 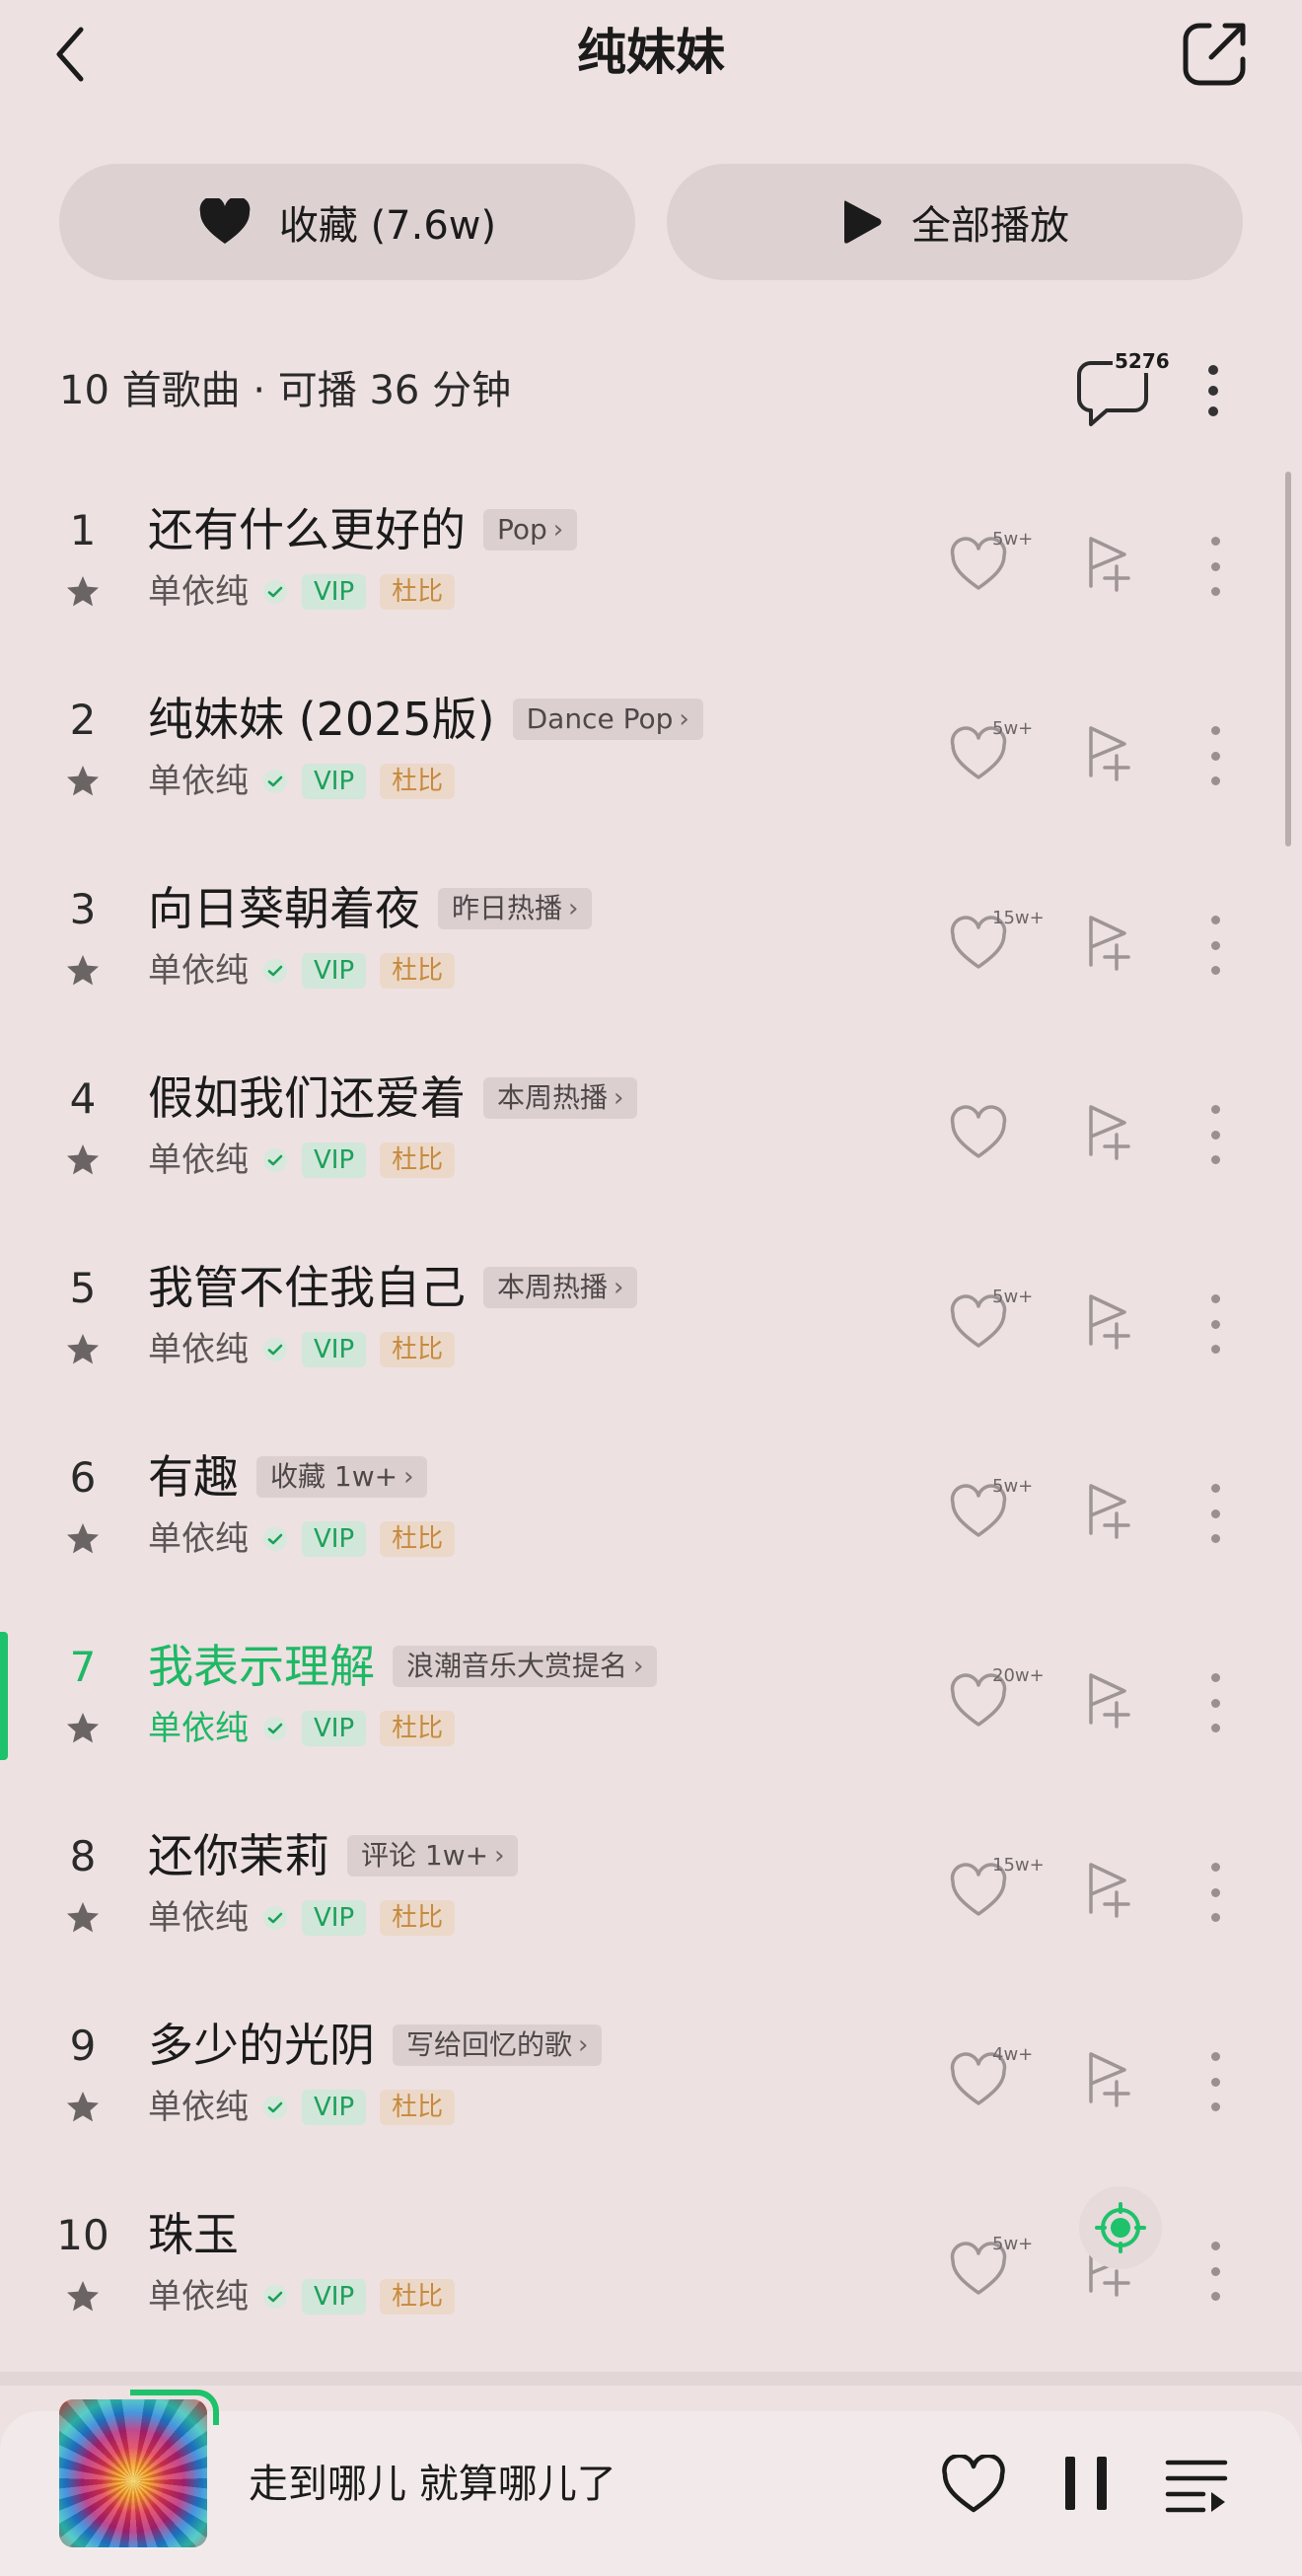 I want to click on share-icon, so click(x=1215, y=53).